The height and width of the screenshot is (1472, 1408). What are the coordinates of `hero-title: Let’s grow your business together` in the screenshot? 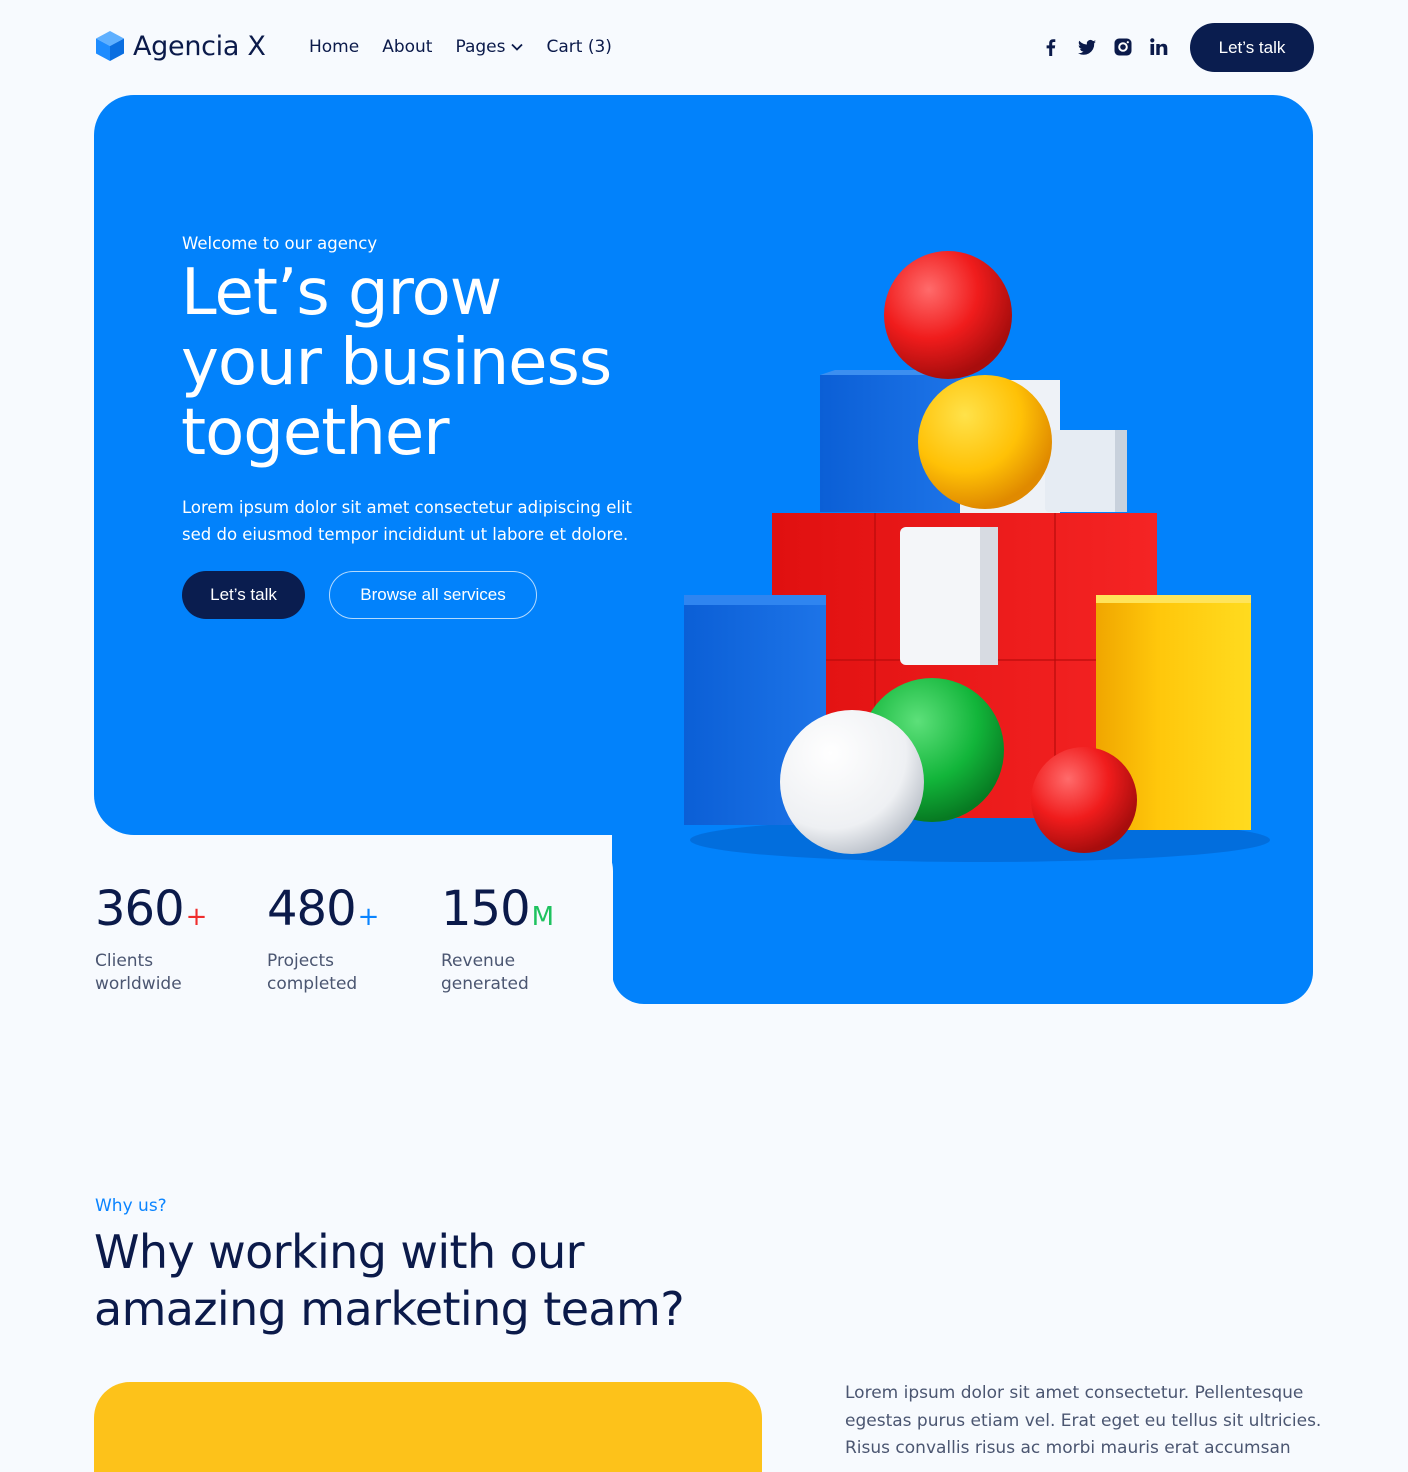 It's located at (441, 363).